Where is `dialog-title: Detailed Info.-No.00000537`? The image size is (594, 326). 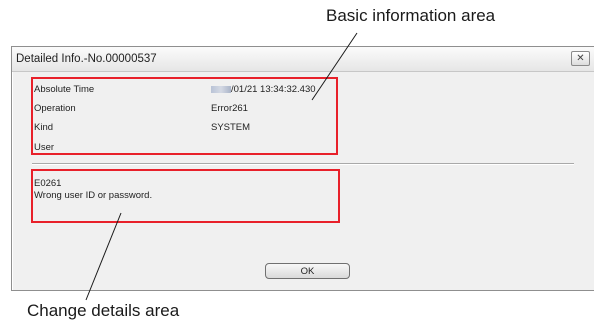
dialog-title: Detailed Info.-No.00000537 is located at coordinates (86, 59).